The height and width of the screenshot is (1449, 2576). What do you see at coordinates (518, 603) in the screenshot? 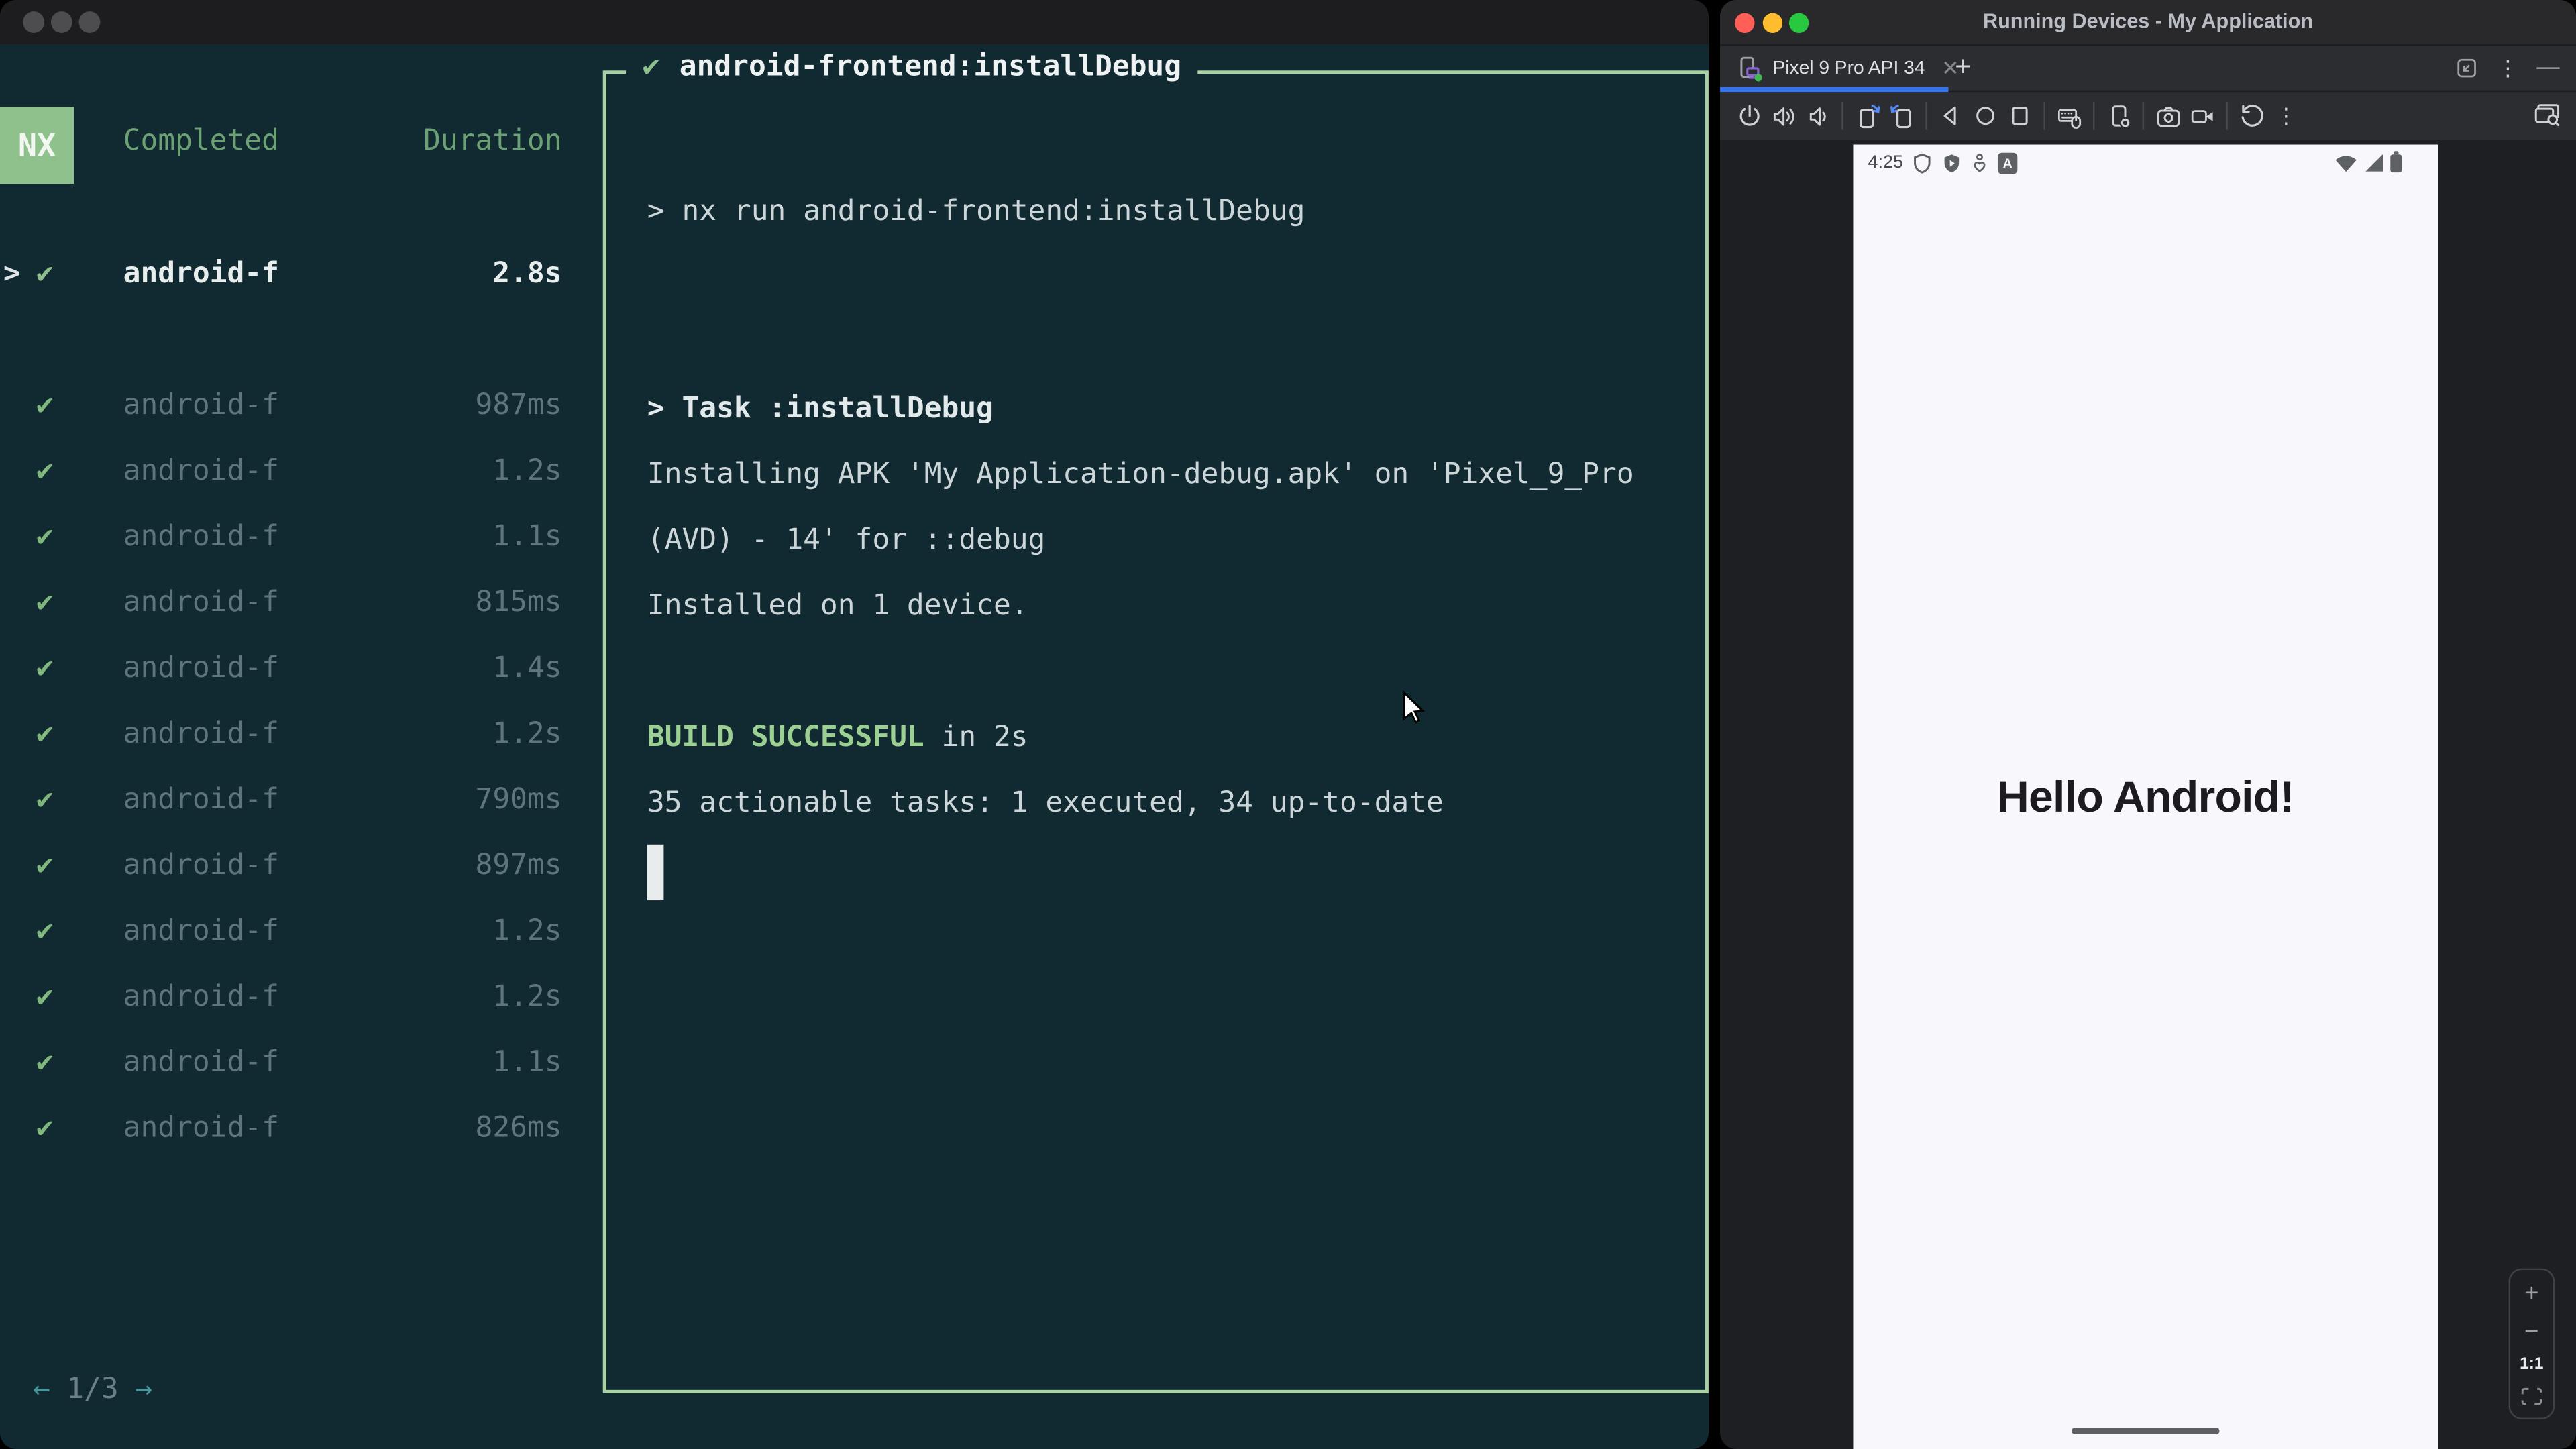
I see `task-duration: 815ms` at bounding box center [518, 603].